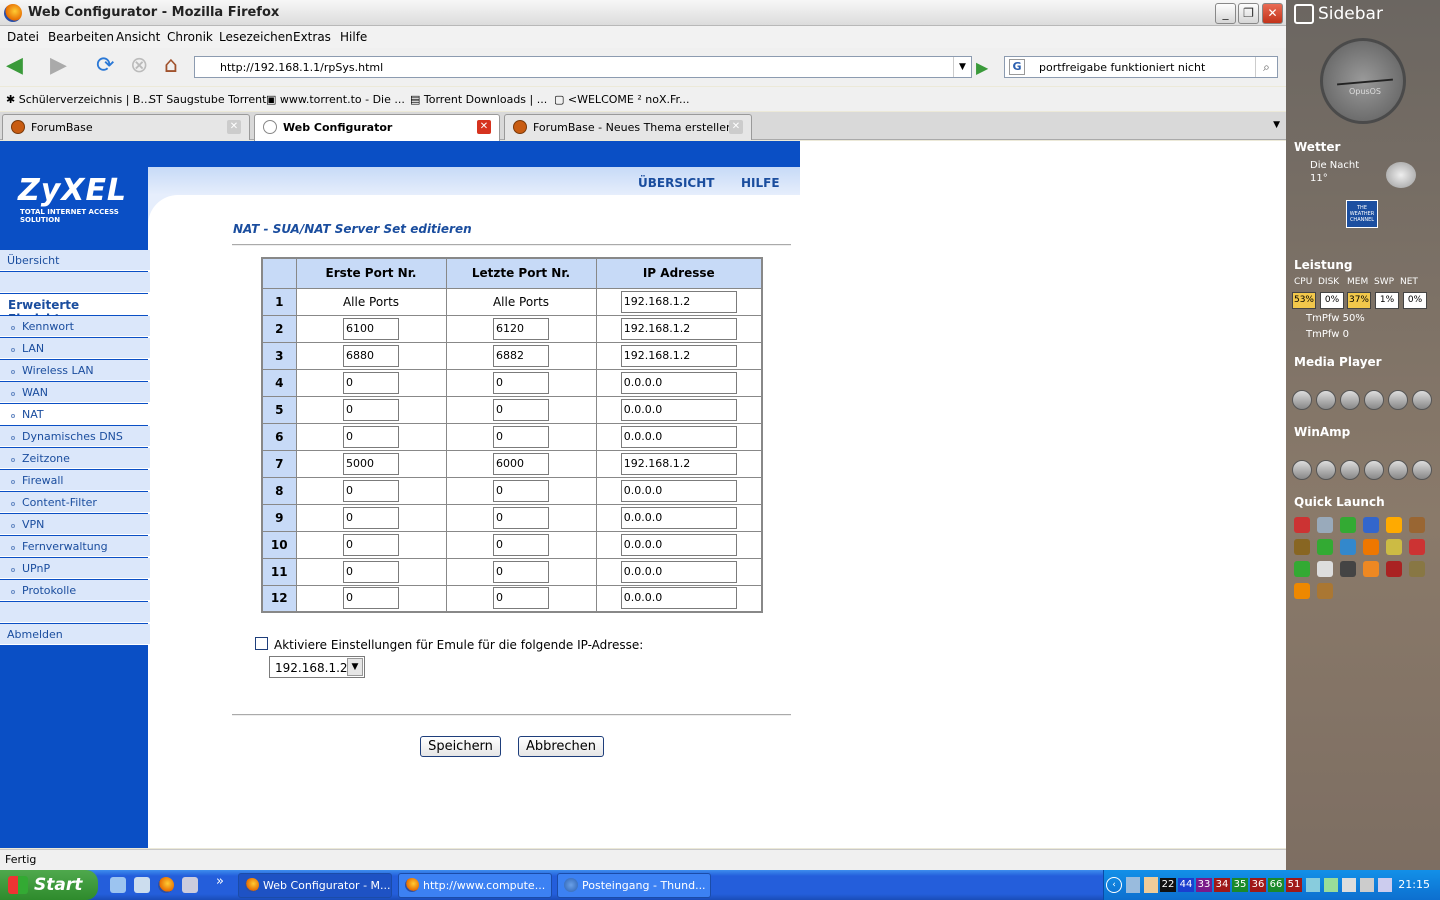 This screenshot has width=1440, height=900. What do you see at coordinates (521, 328) in the screenshot?
I see `end-port-field: 6120` at bounding box center [521, 328].